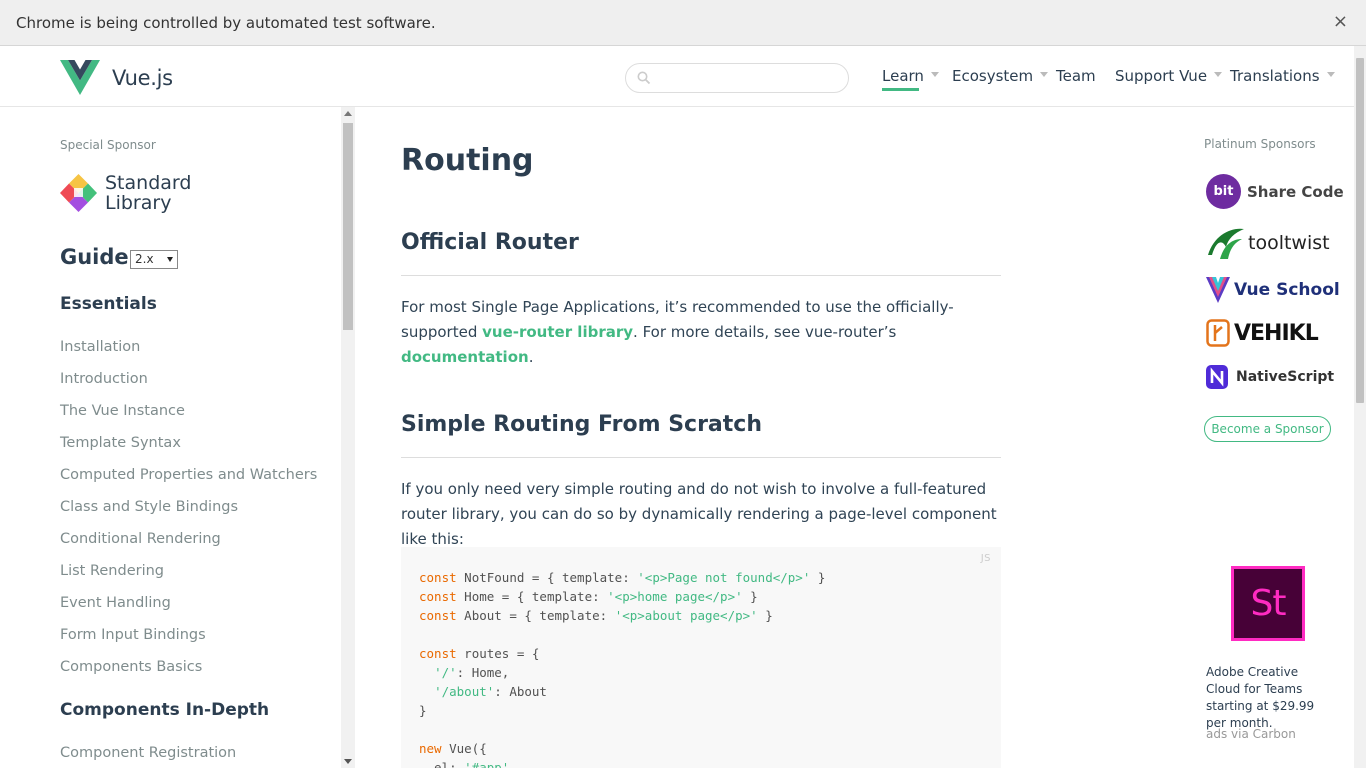  I want to click on heading-simple-routing: Simple Routing From Scratch, so click(581, 424).